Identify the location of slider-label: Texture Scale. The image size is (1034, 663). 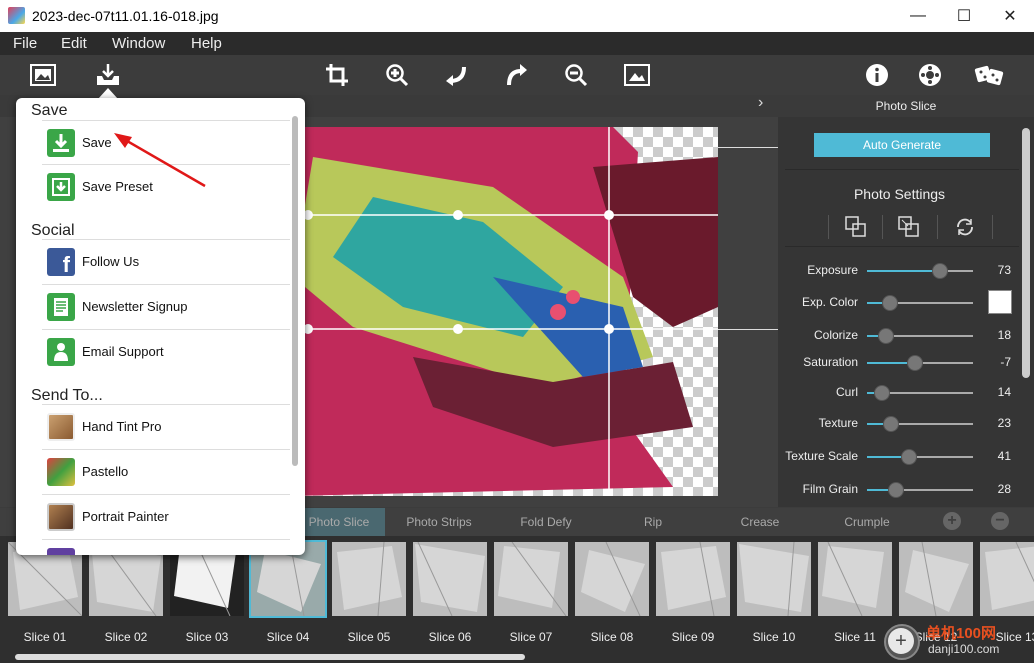
(821, 456).